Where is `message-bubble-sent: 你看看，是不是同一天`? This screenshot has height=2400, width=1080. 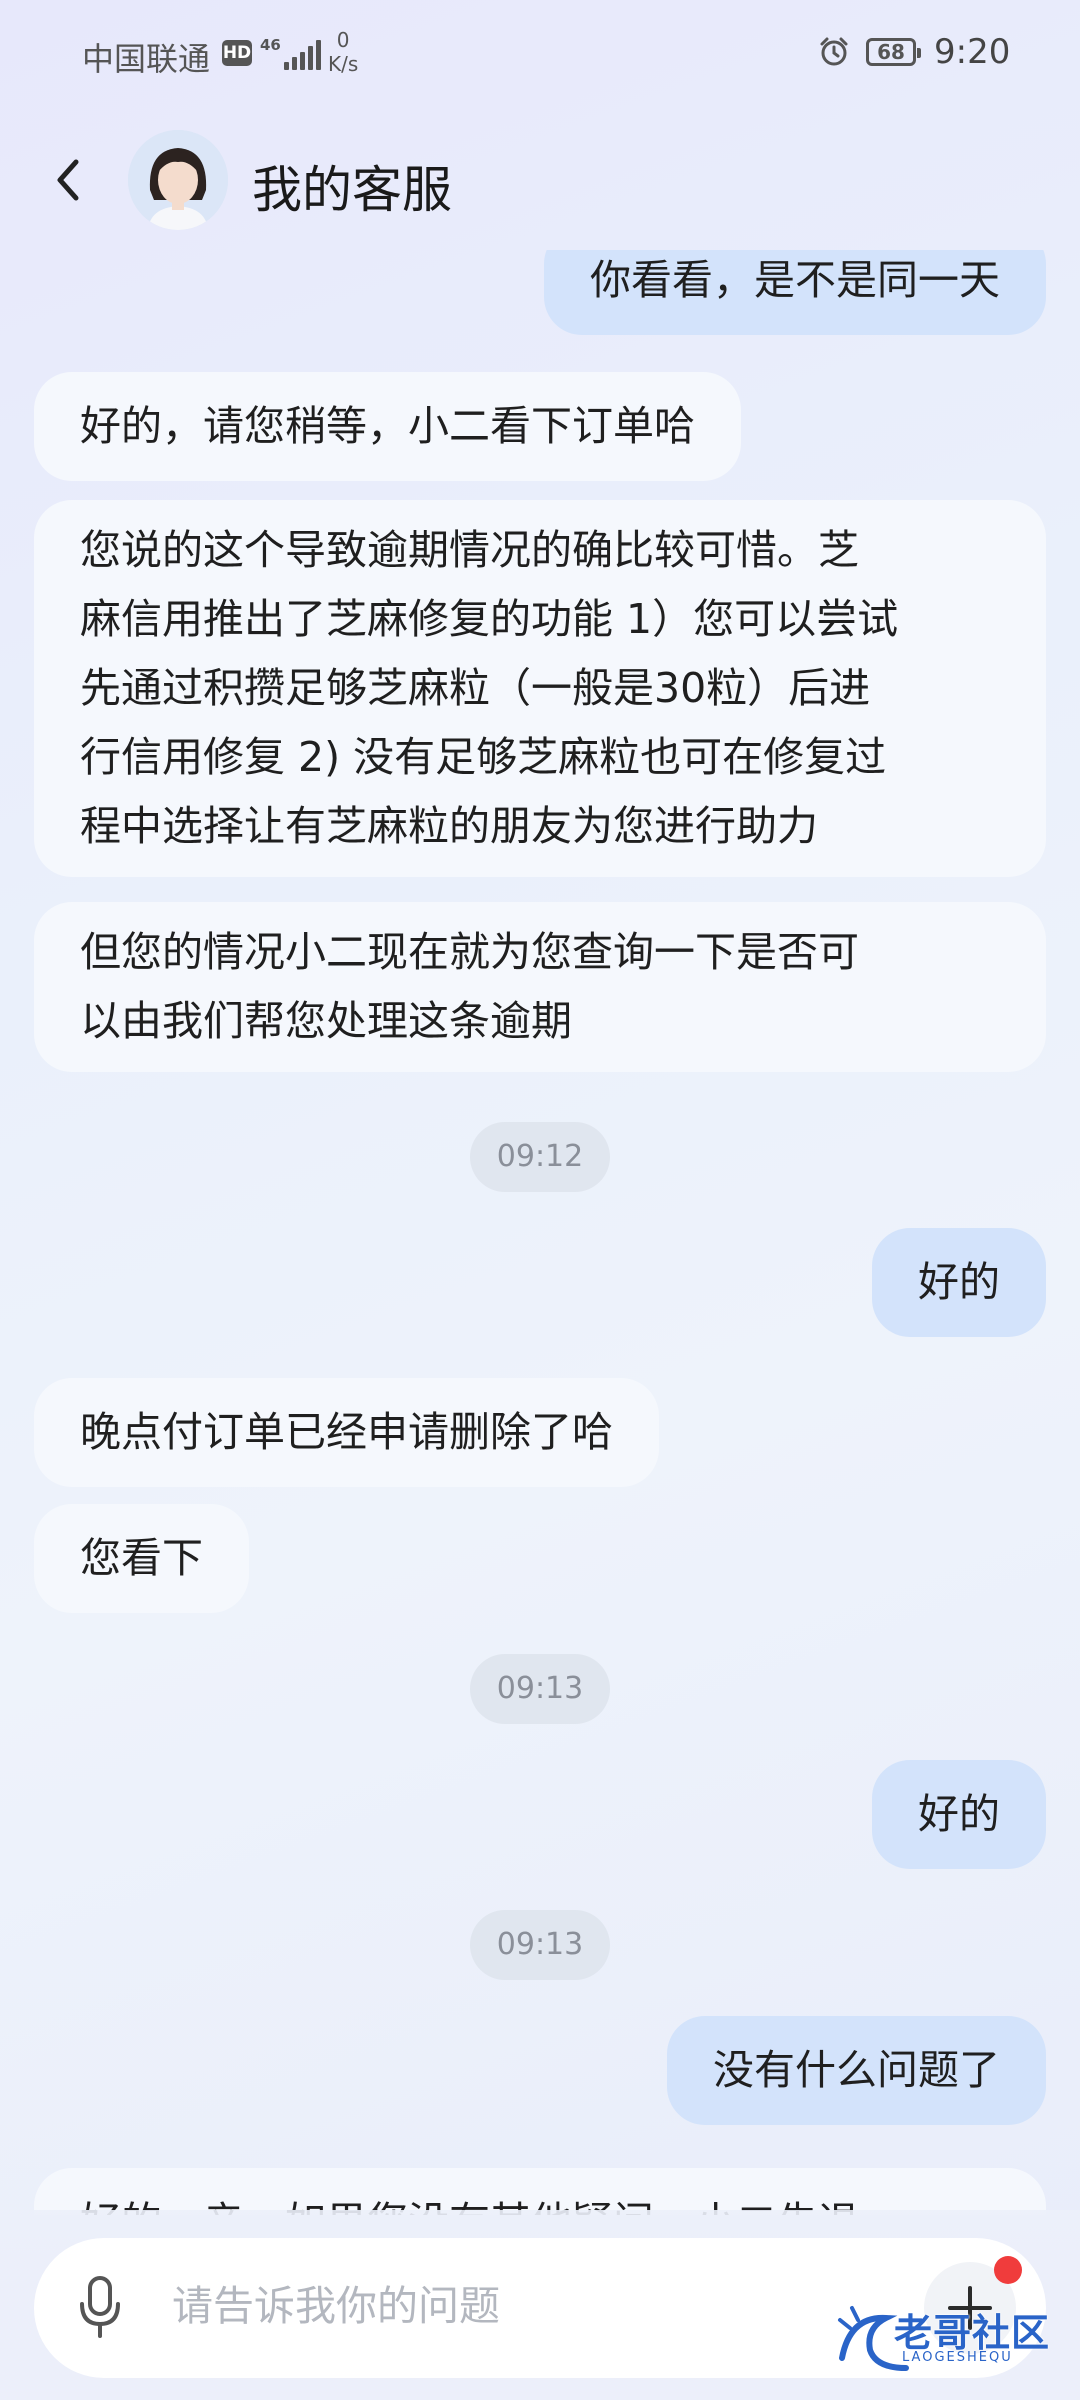 message-bubble-sent: 你看看，是不是同一天 is located at coordinates (795, 292).